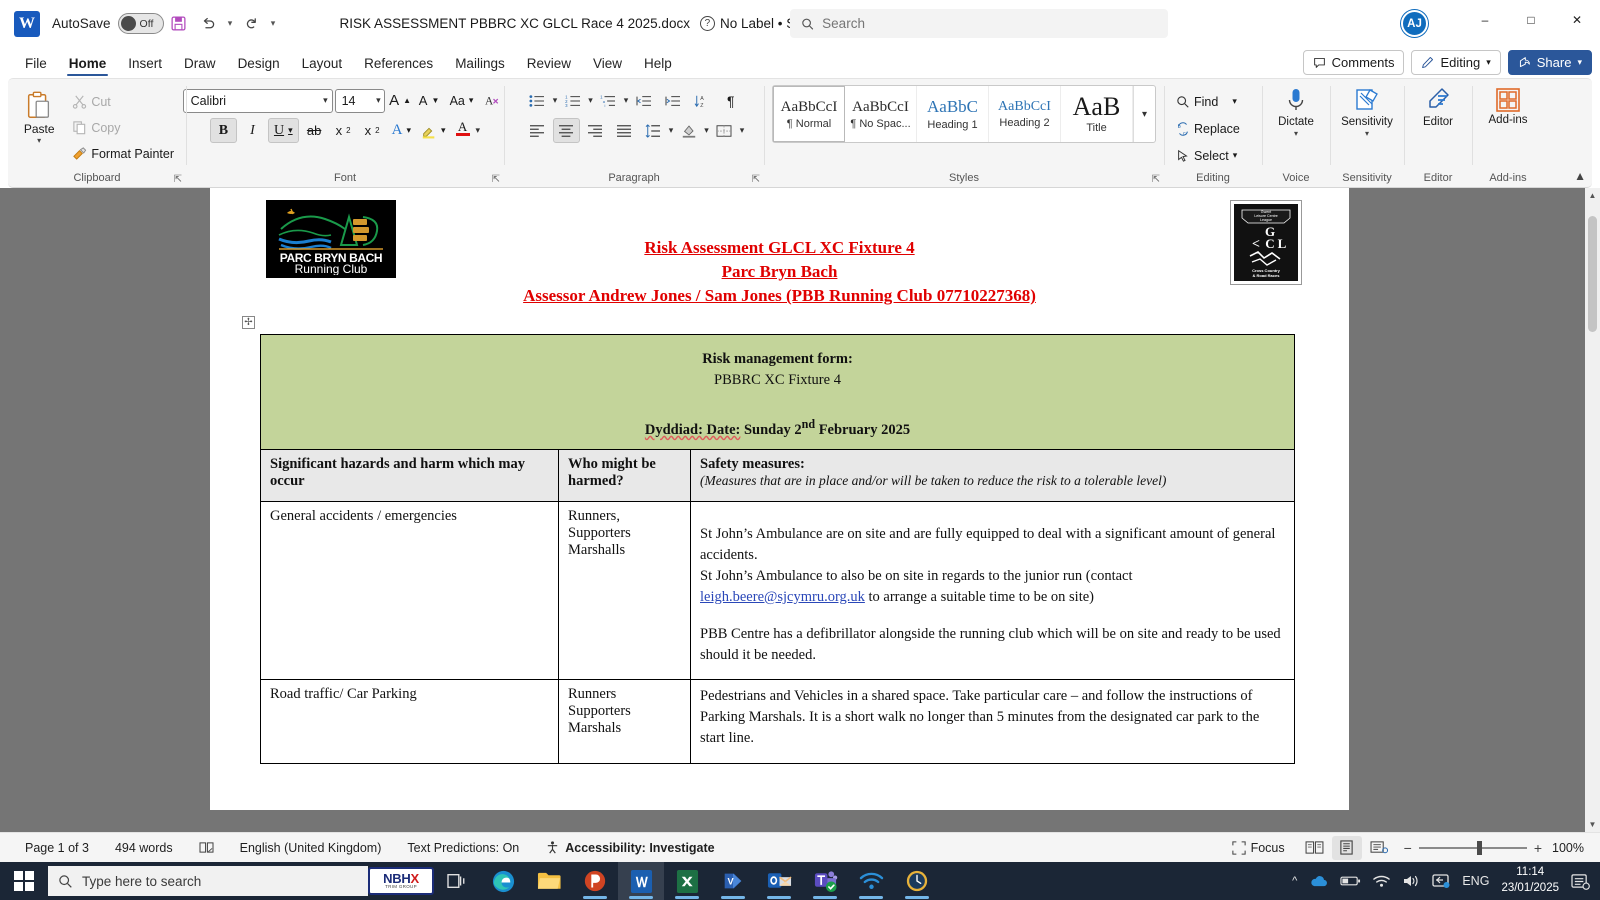 This screenshot has height=900, width=1600. I want to click on sensitivity-button: Sensitivity ▾, so click(1367, 110).